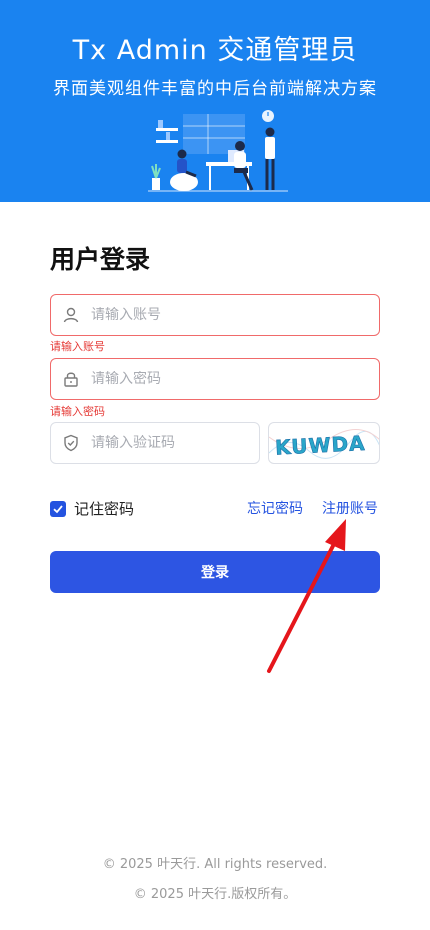  I want to click on password-input, so click(221, 379).